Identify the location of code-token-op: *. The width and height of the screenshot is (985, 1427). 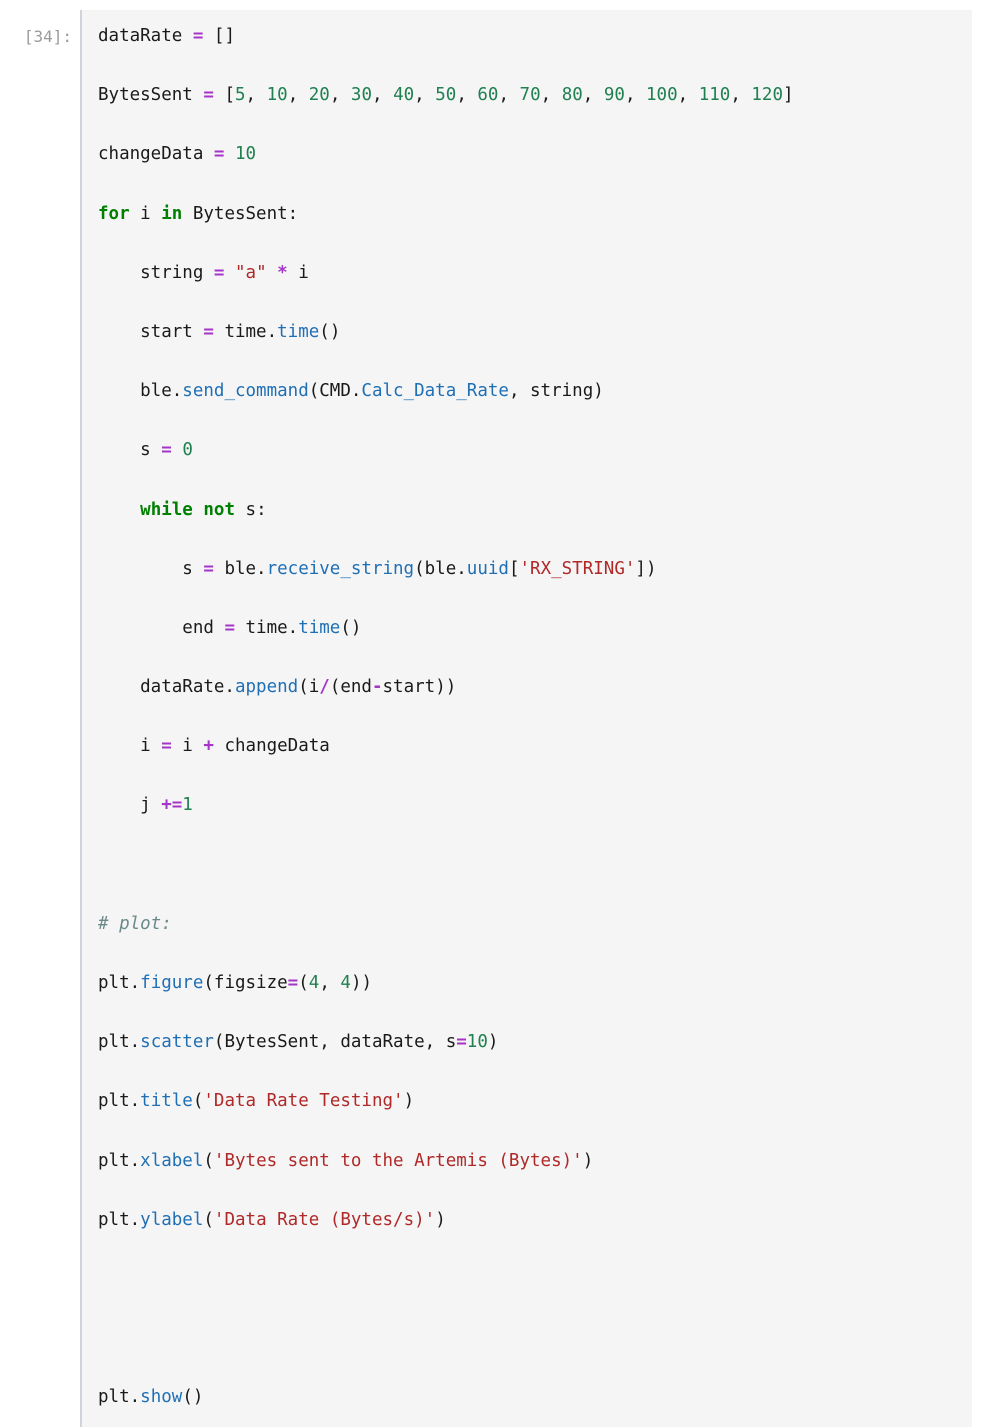
(282, 272).